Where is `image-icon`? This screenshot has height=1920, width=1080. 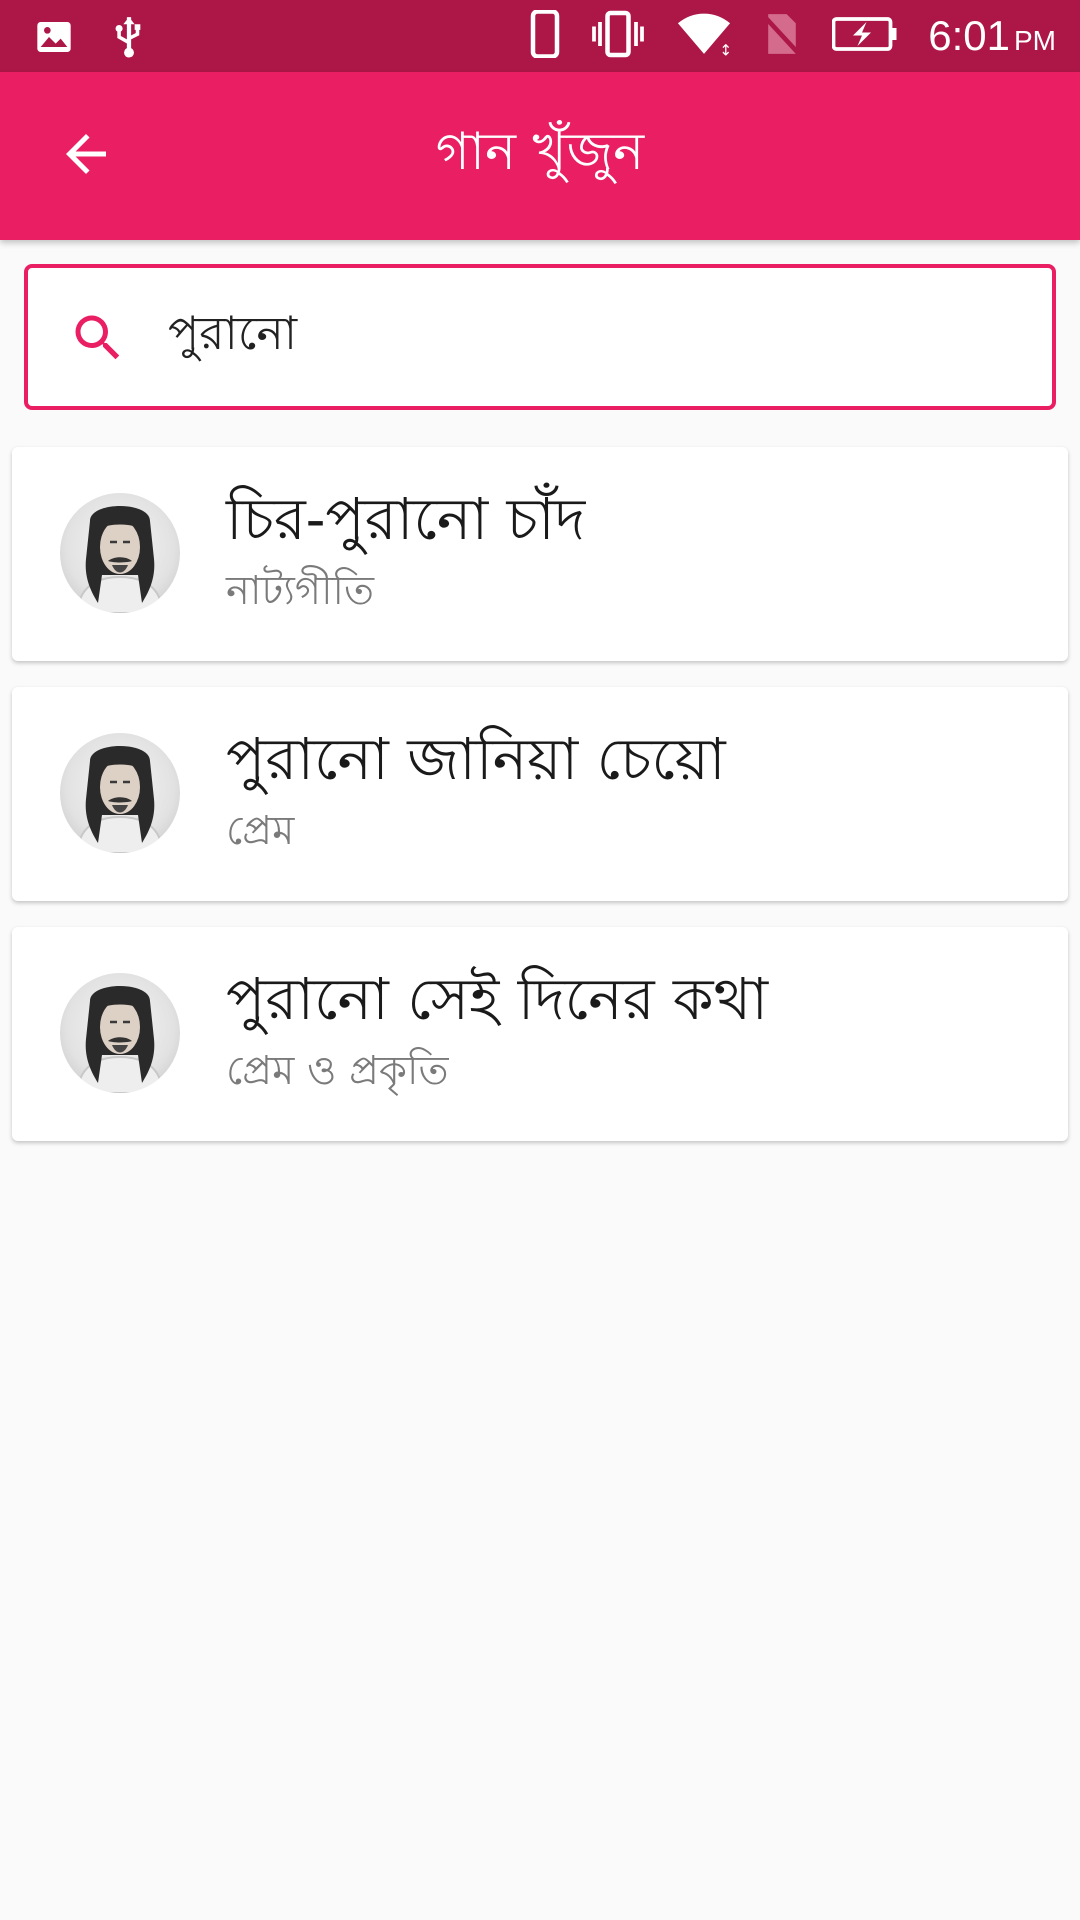 image-icon is located at coordinates (54, 39).